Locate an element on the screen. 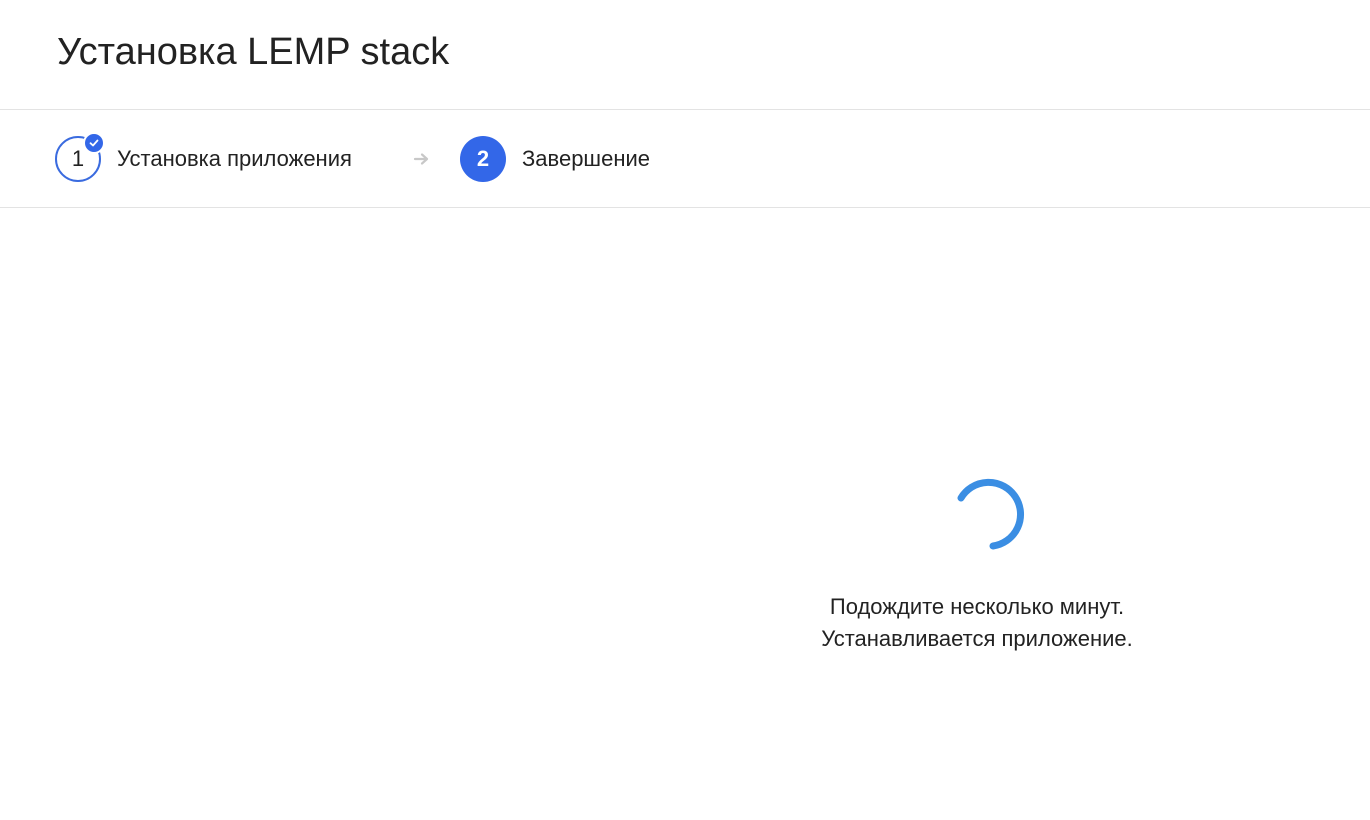 This screenshot has height=820, width=1370. install-stepper: 1 Установка приложения 2 Завершение is located at coordinates (685, 159).